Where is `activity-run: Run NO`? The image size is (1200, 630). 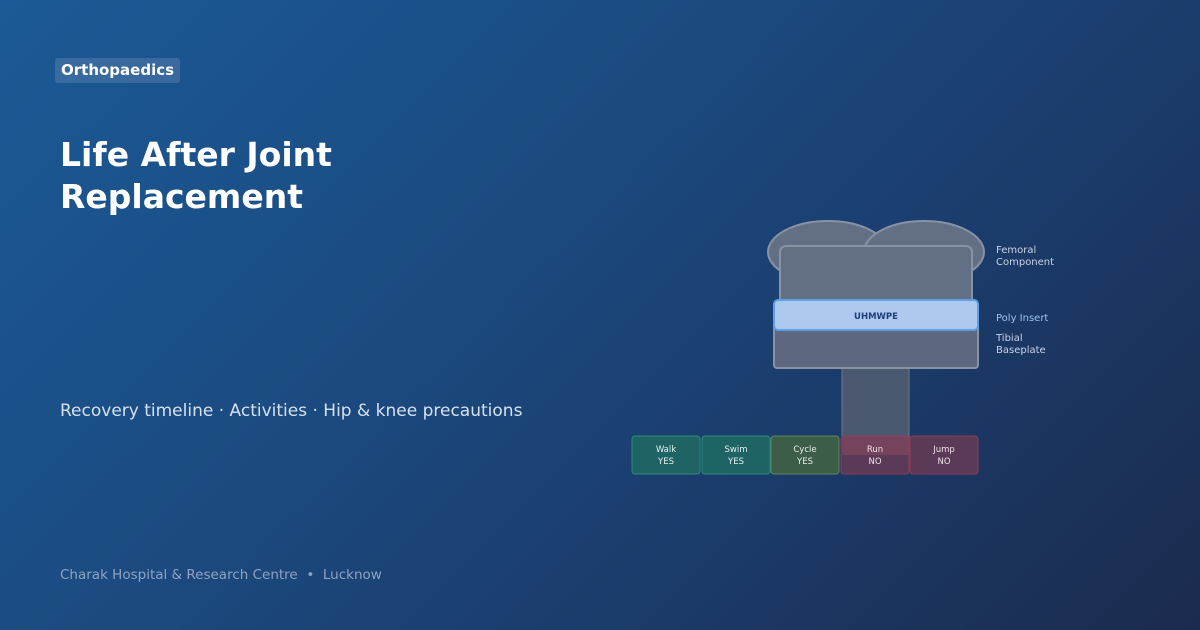
activity-run: Run NO is located at coordinates (875, 455).